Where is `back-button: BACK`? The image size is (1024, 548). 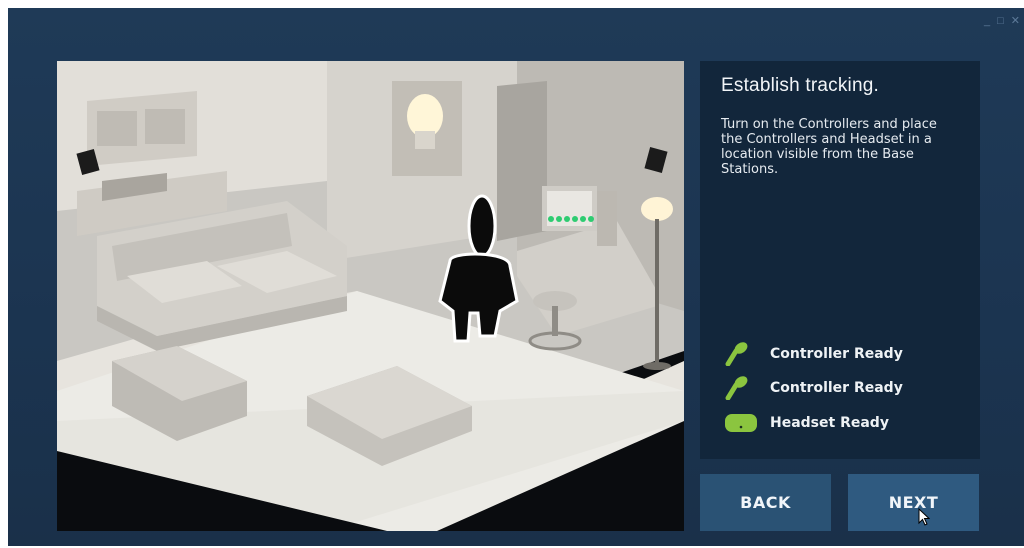 back-button: BACK is located at coordinates (765, 502).